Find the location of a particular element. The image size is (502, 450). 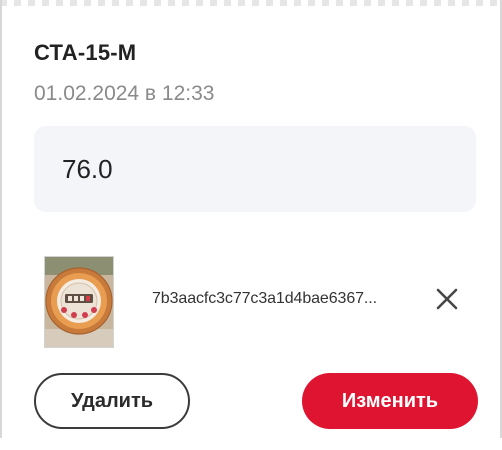

device-name: СТА-15-М is located at coordinates (85, 52).